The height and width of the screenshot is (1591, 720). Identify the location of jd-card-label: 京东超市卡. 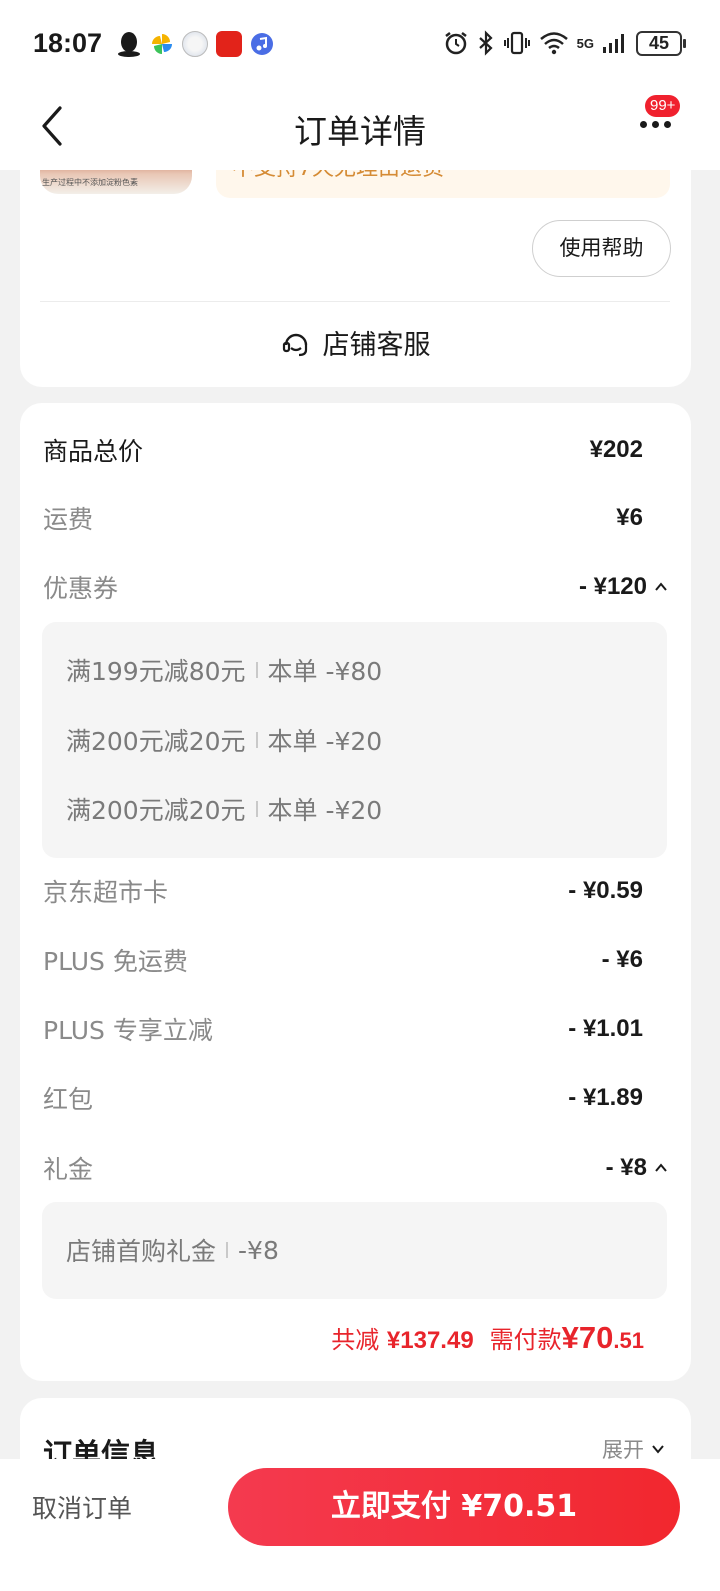
(106, 892).